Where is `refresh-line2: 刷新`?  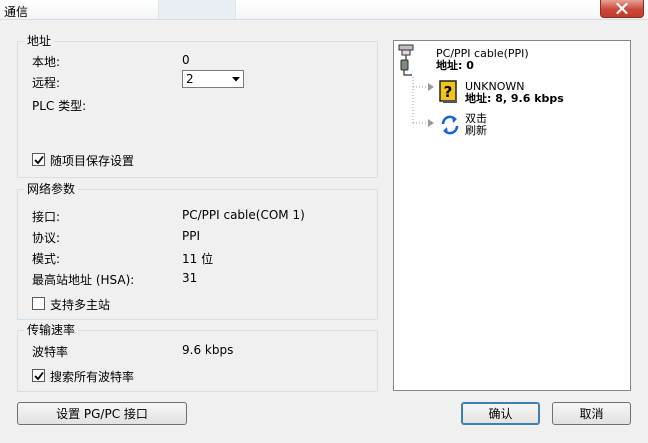
refresh-line2: 刷新 is located at coordinates (476, 131).